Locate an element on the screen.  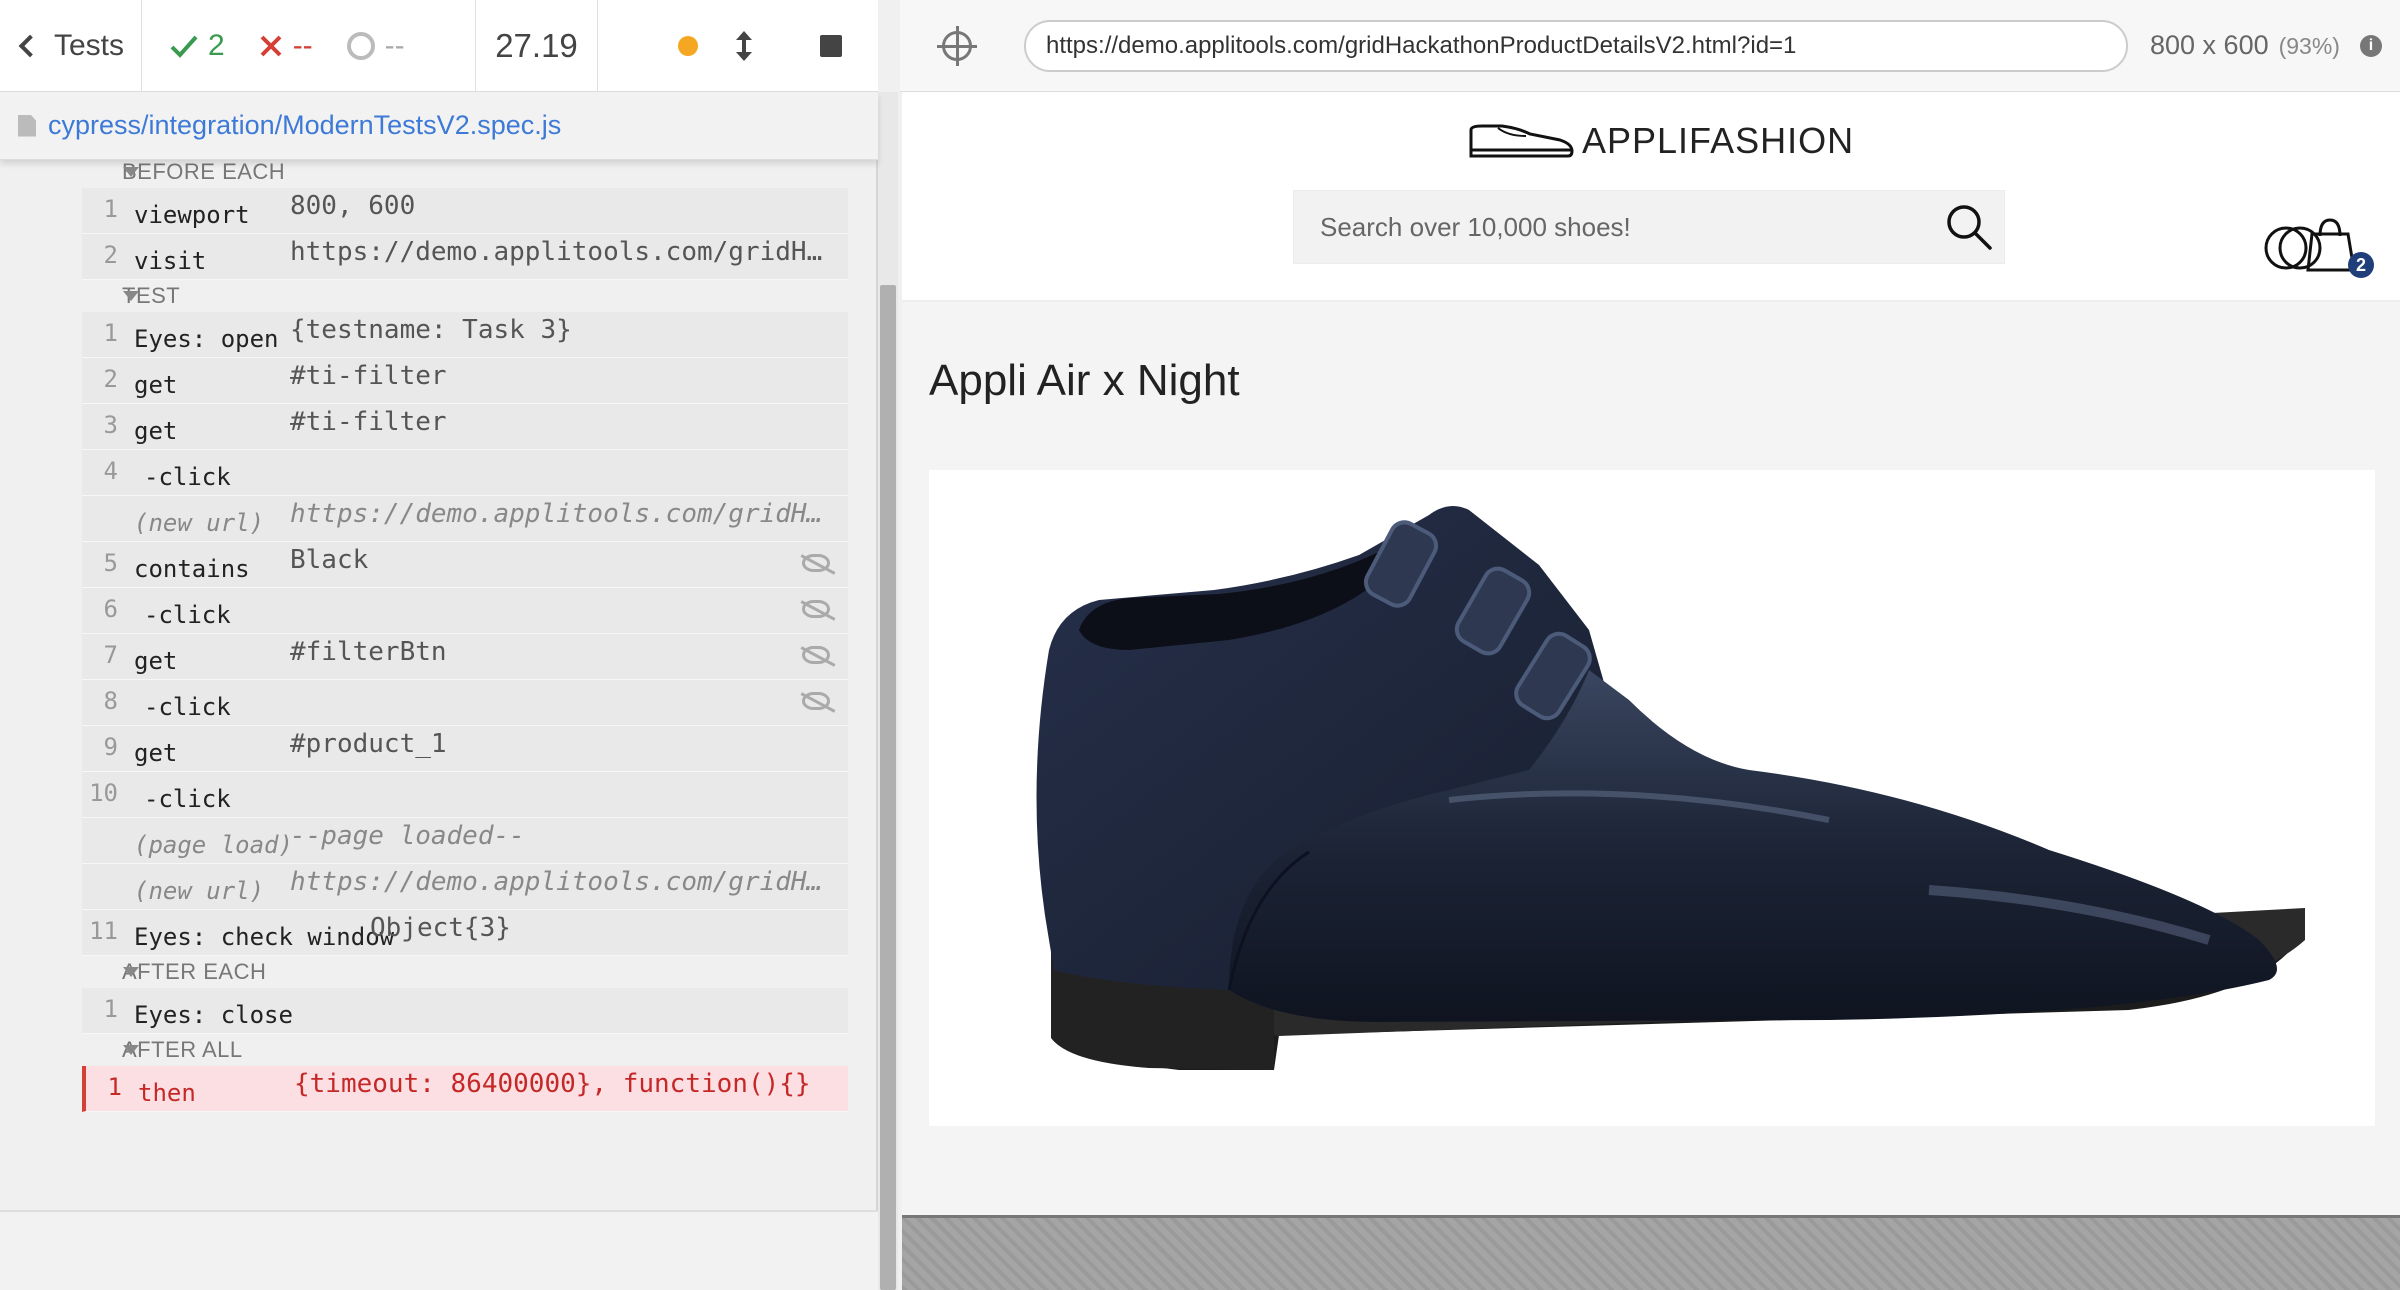
command-row: 6 -click is located at coordinates (465, 611).